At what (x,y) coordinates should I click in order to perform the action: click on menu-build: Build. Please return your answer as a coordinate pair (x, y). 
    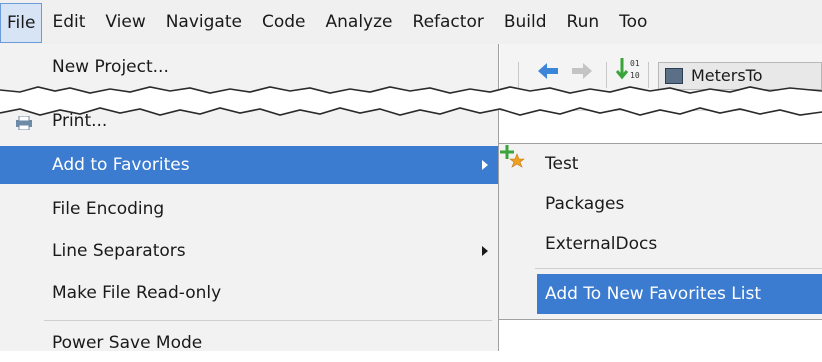
    Looking at the image, I should click on (525, 22).